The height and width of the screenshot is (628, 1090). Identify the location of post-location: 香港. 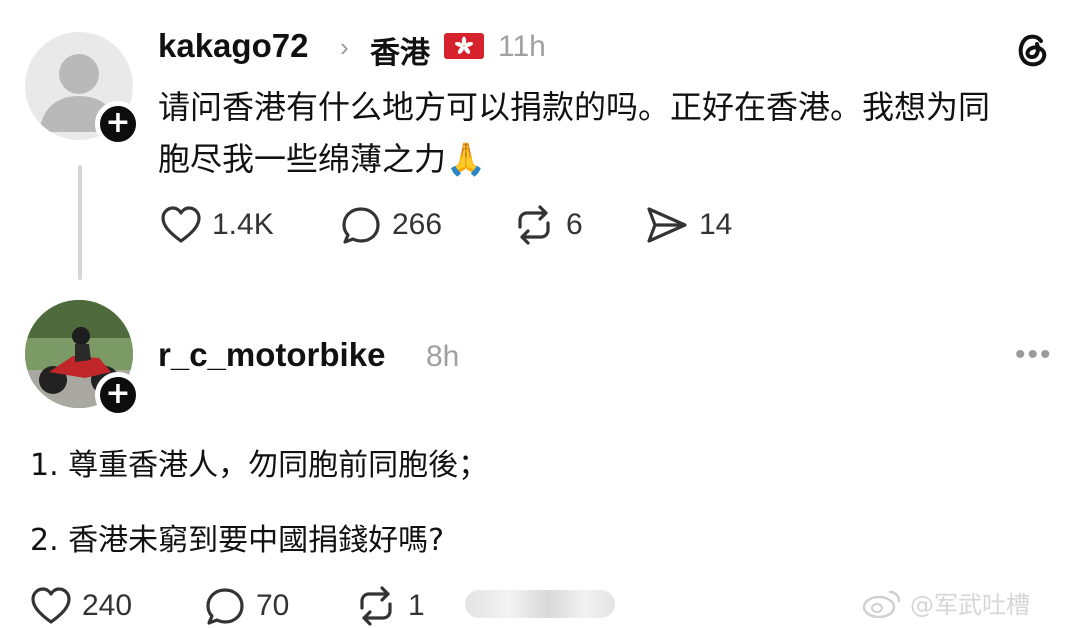
(400, 50).